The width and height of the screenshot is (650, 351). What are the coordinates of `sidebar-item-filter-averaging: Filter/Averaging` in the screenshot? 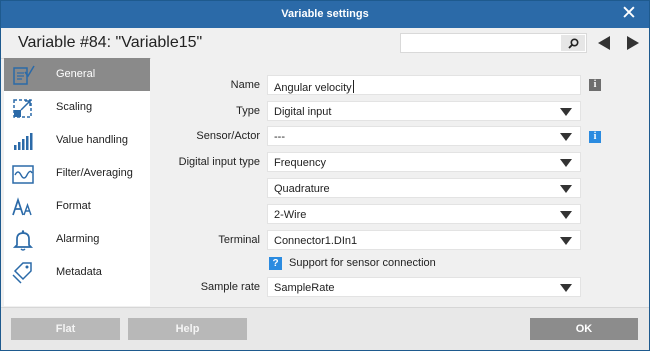 It's located at (77, 173).